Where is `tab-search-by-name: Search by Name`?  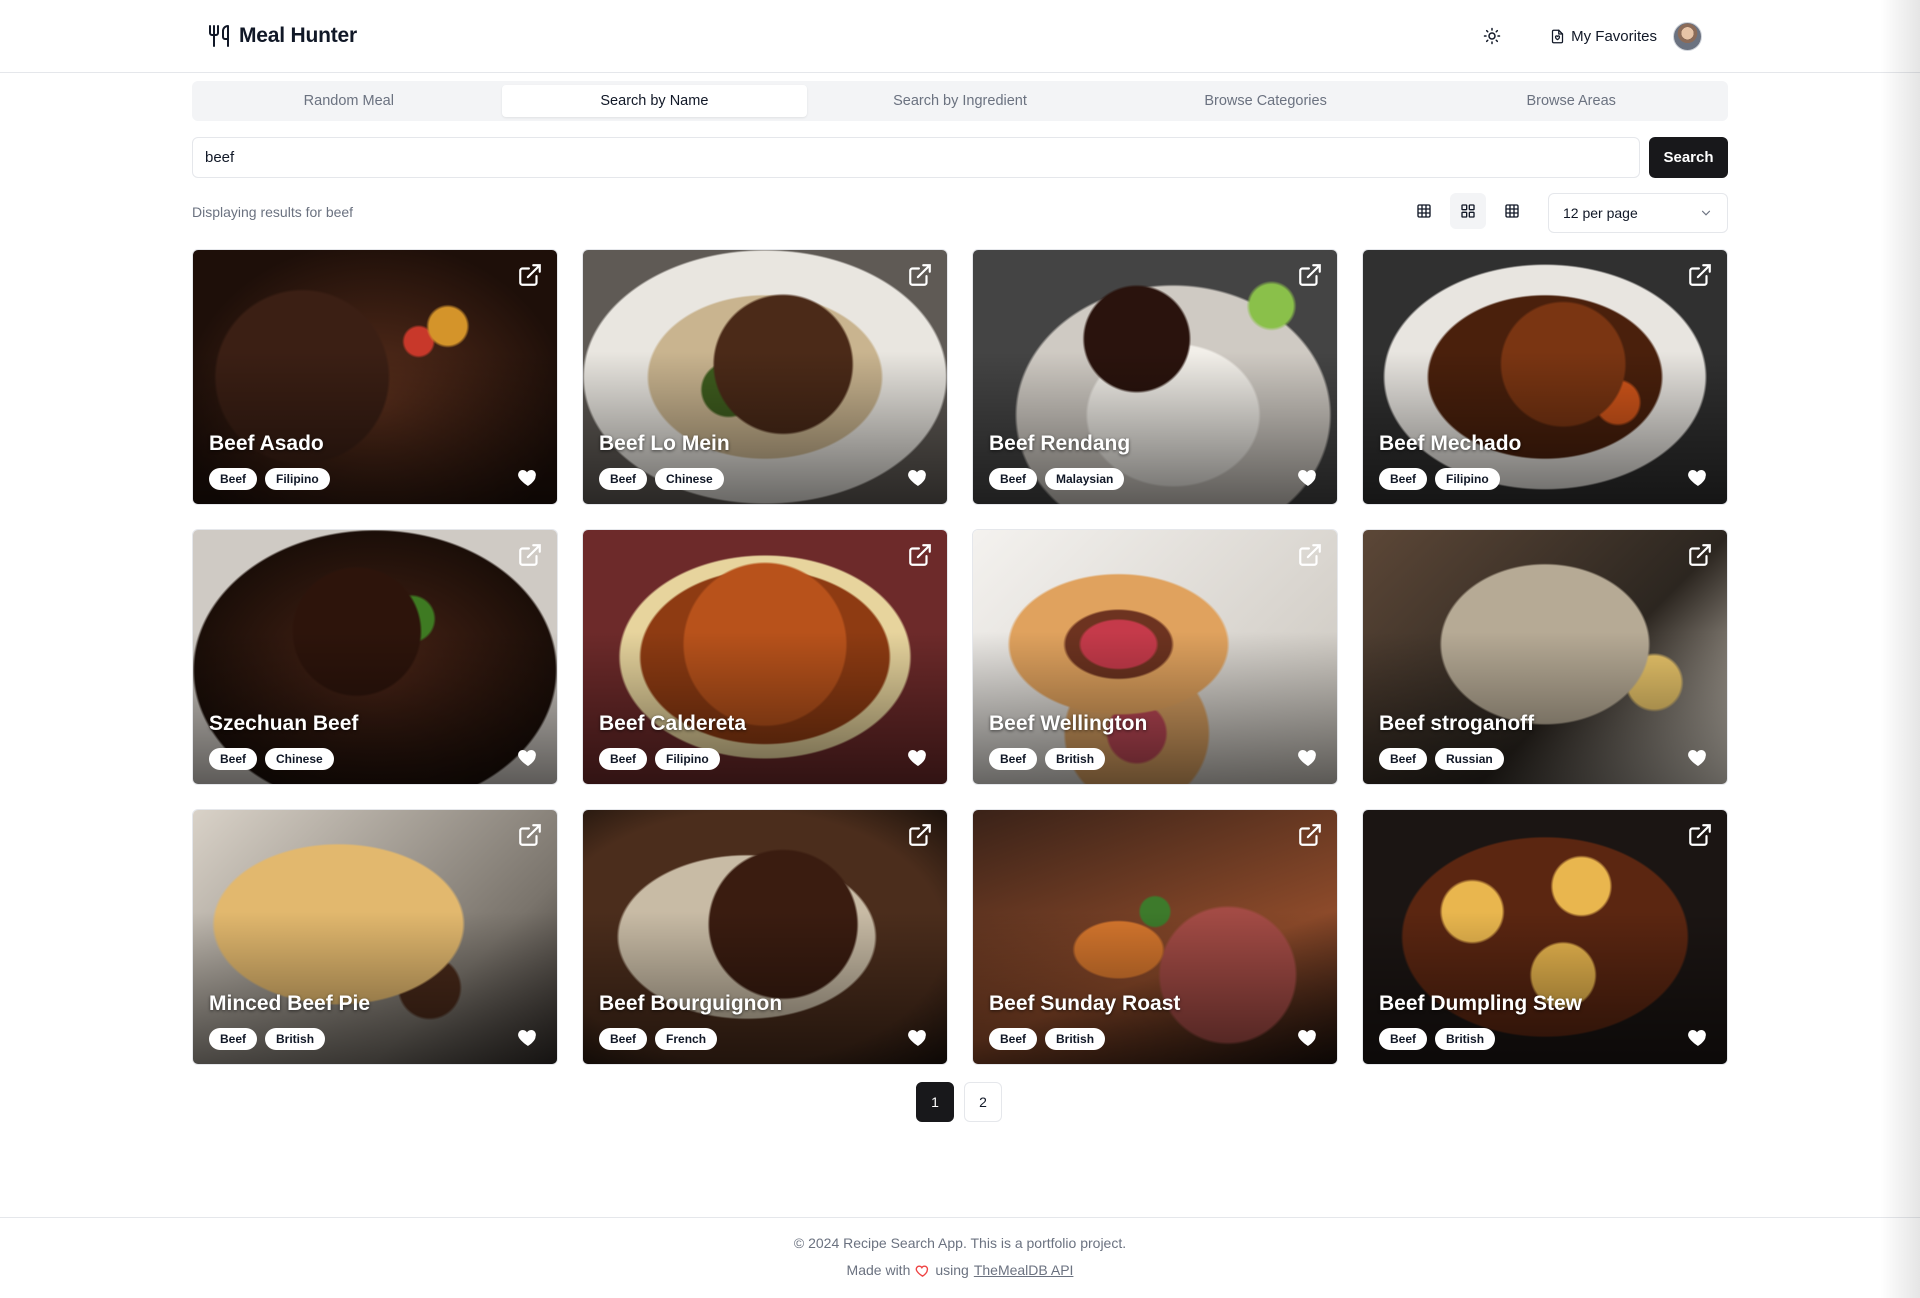
tab-search-by-name: Search by Name is located at coordinates (654, 101).